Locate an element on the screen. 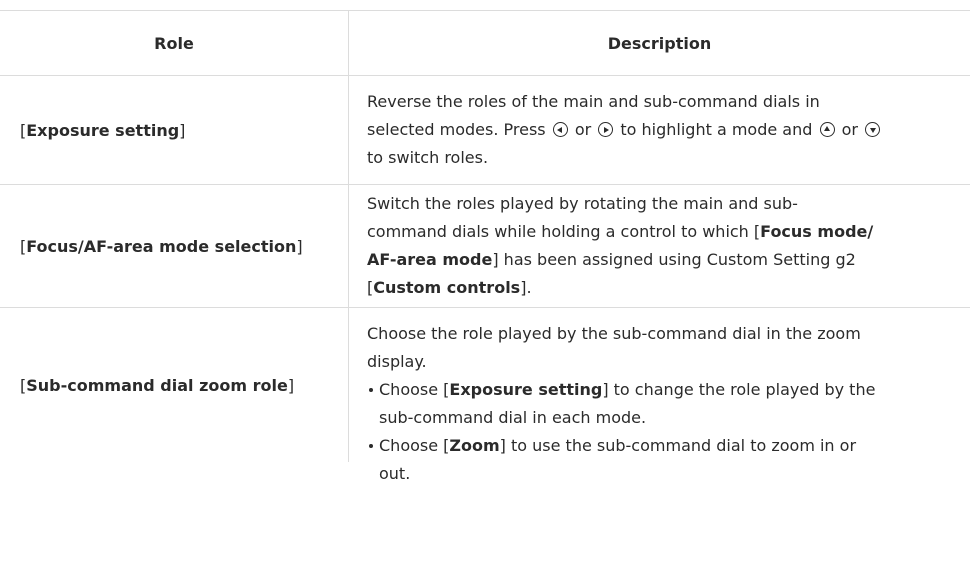  role-cell: [Focus/AF-area mode selection] is located at coordinates (174, 246).